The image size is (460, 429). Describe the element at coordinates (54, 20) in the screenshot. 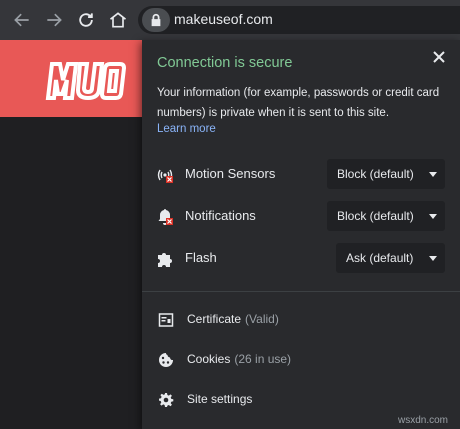

I see `forward-arrow-icon` at that location.